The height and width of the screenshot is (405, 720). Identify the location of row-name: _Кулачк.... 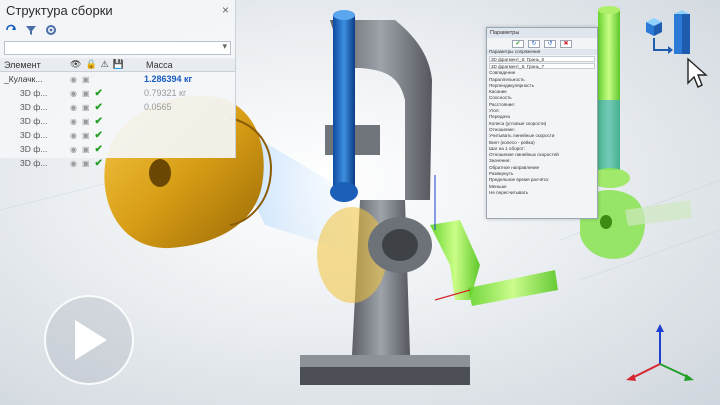
(23, 79).